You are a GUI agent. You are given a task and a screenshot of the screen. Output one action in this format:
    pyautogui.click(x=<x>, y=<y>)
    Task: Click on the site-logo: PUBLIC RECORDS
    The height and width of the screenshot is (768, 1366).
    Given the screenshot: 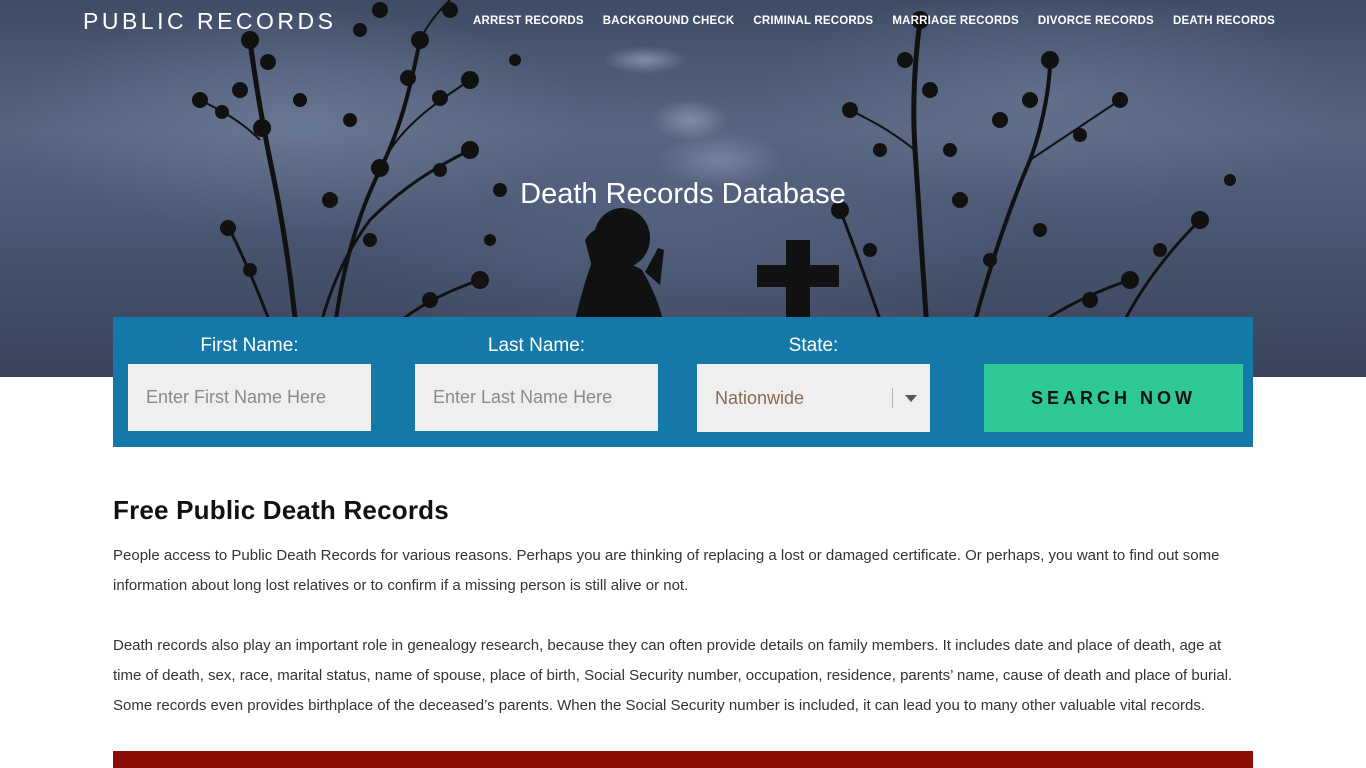 What is the action you would take?
    pyautogui.click(x=209, y=21)
    